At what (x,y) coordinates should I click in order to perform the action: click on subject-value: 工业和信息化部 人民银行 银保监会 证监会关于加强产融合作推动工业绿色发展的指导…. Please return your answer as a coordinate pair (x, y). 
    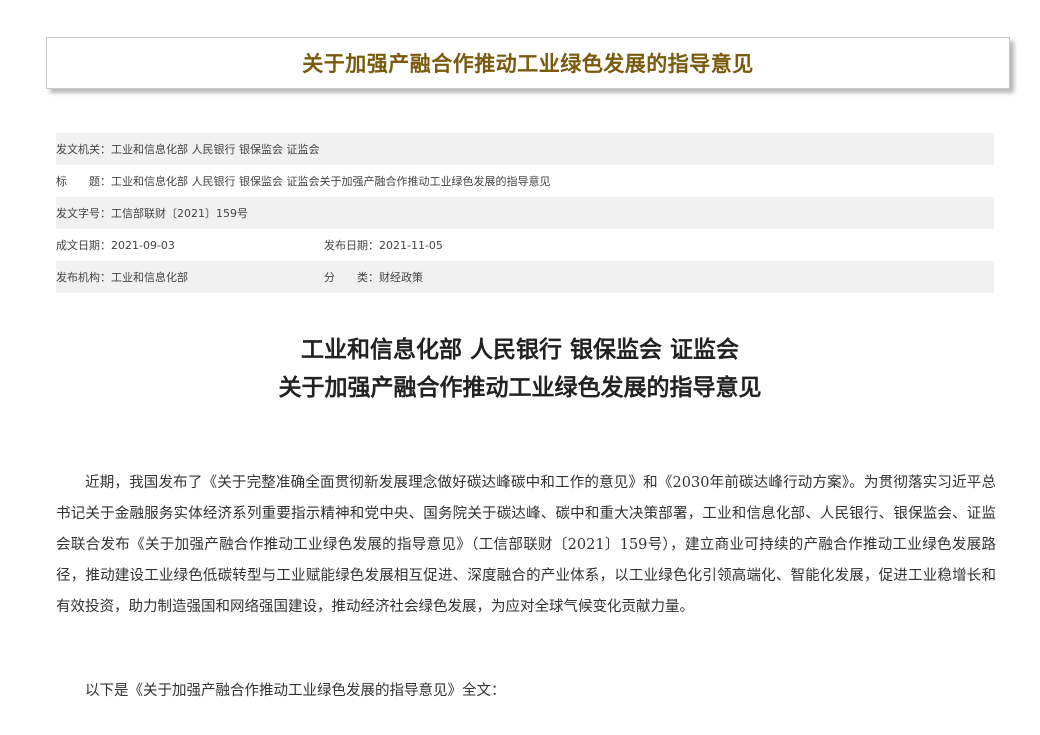
    Looking at the image, I should click on (331, 181).